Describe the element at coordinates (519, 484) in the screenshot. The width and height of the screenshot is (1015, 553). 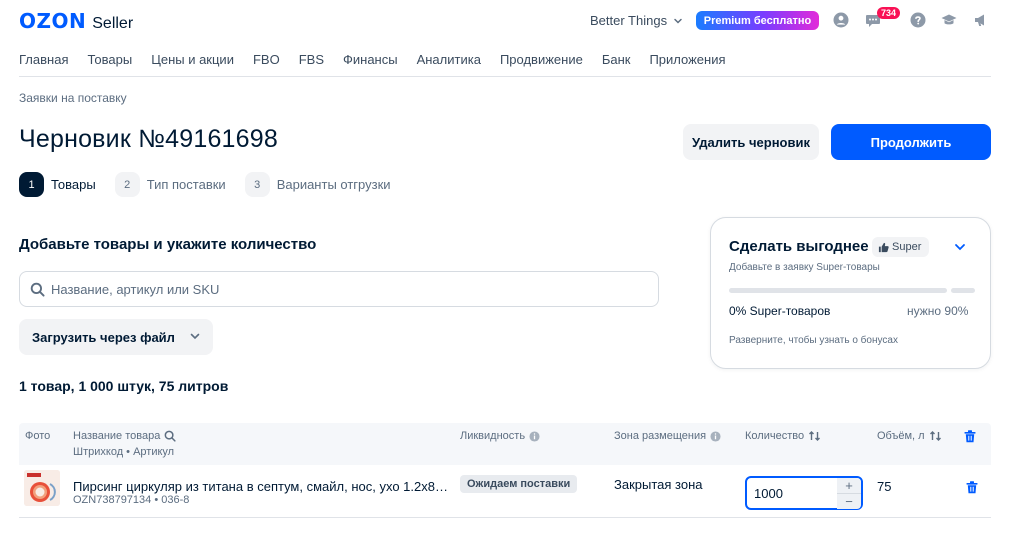
I see `liquidity-badge: Ожидаем поставки` at that location.